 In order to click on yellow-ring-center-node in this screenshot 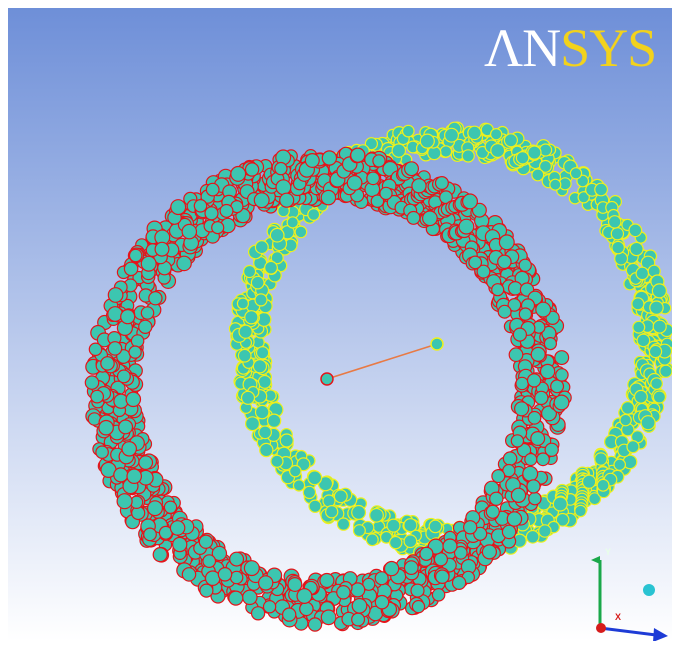, I will do `click(437, 344)`.